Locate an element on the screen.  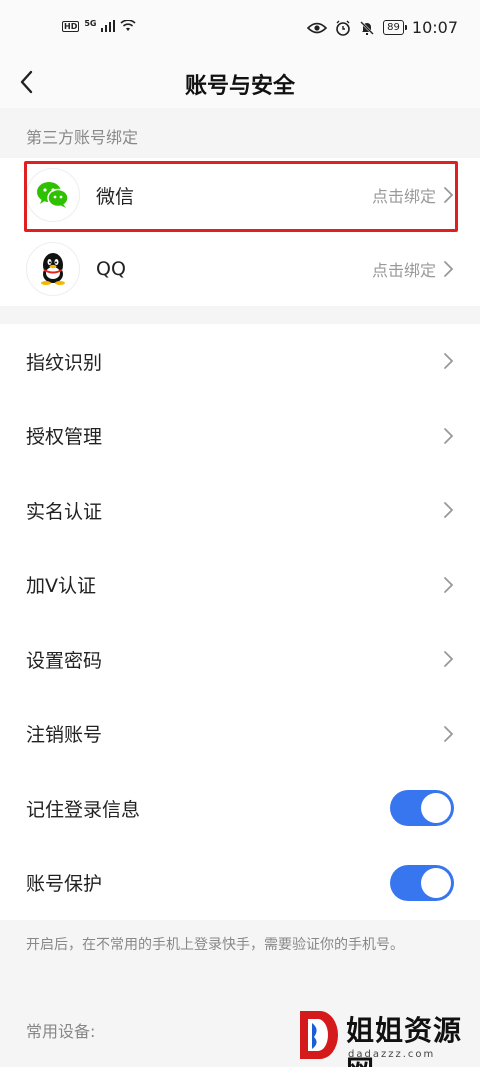
wechat-avatar is located at coordinates (53, 195).